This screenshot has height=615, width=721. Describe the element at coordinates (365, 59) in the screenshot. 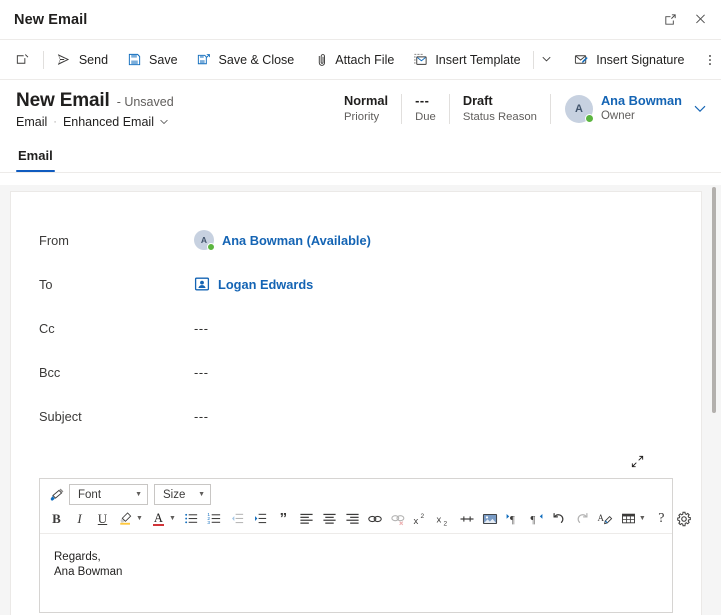

I see `attach-file-label: Attach File` at that location.